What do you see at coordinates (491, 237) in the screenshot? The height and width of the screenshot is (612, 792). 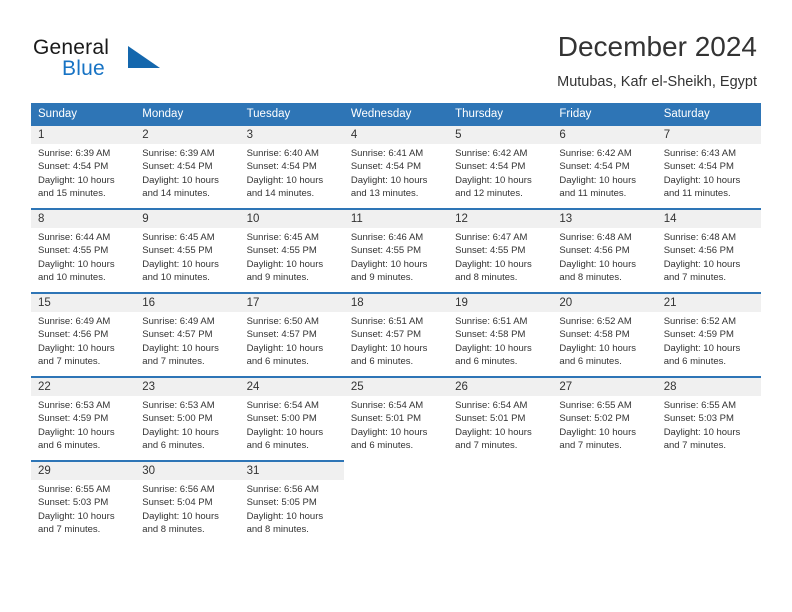 I see `sunrise-time: Sunrise: 6:47 AM` at bounding box center [491, 237].